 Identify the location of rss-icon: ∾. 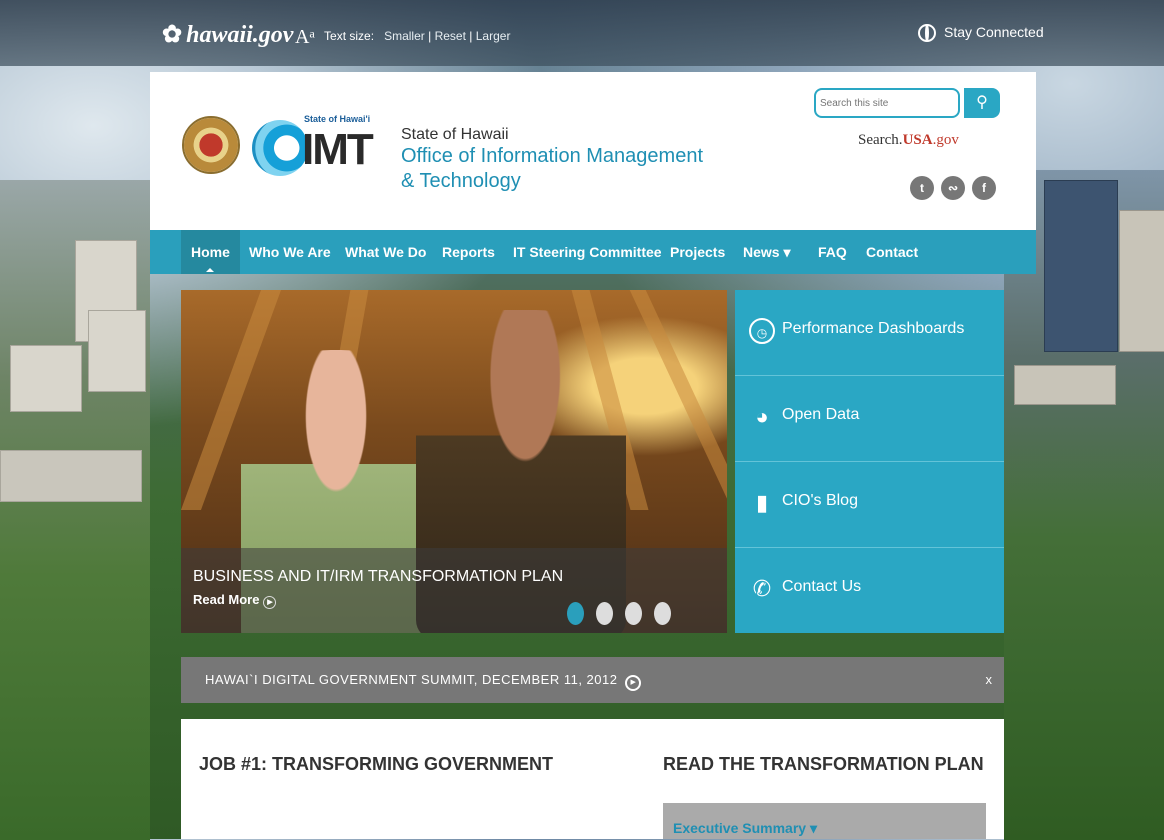
(953, 188).